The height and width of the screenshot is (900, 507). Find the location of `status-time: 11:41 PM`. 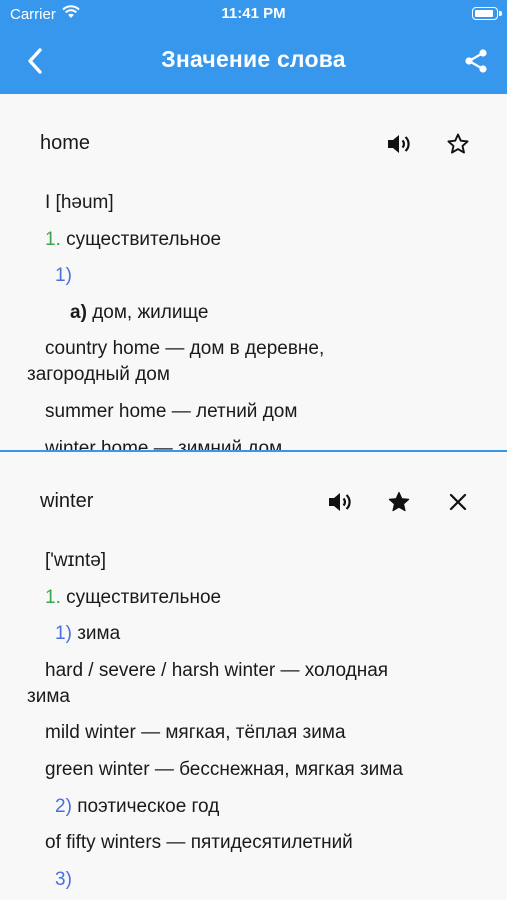

status-time: 11:41 PM is located at coordinates (253, 13).